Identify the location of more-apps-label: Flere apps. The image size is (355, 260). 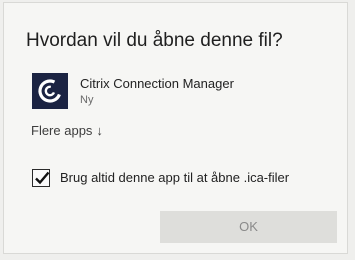
(62, 130).